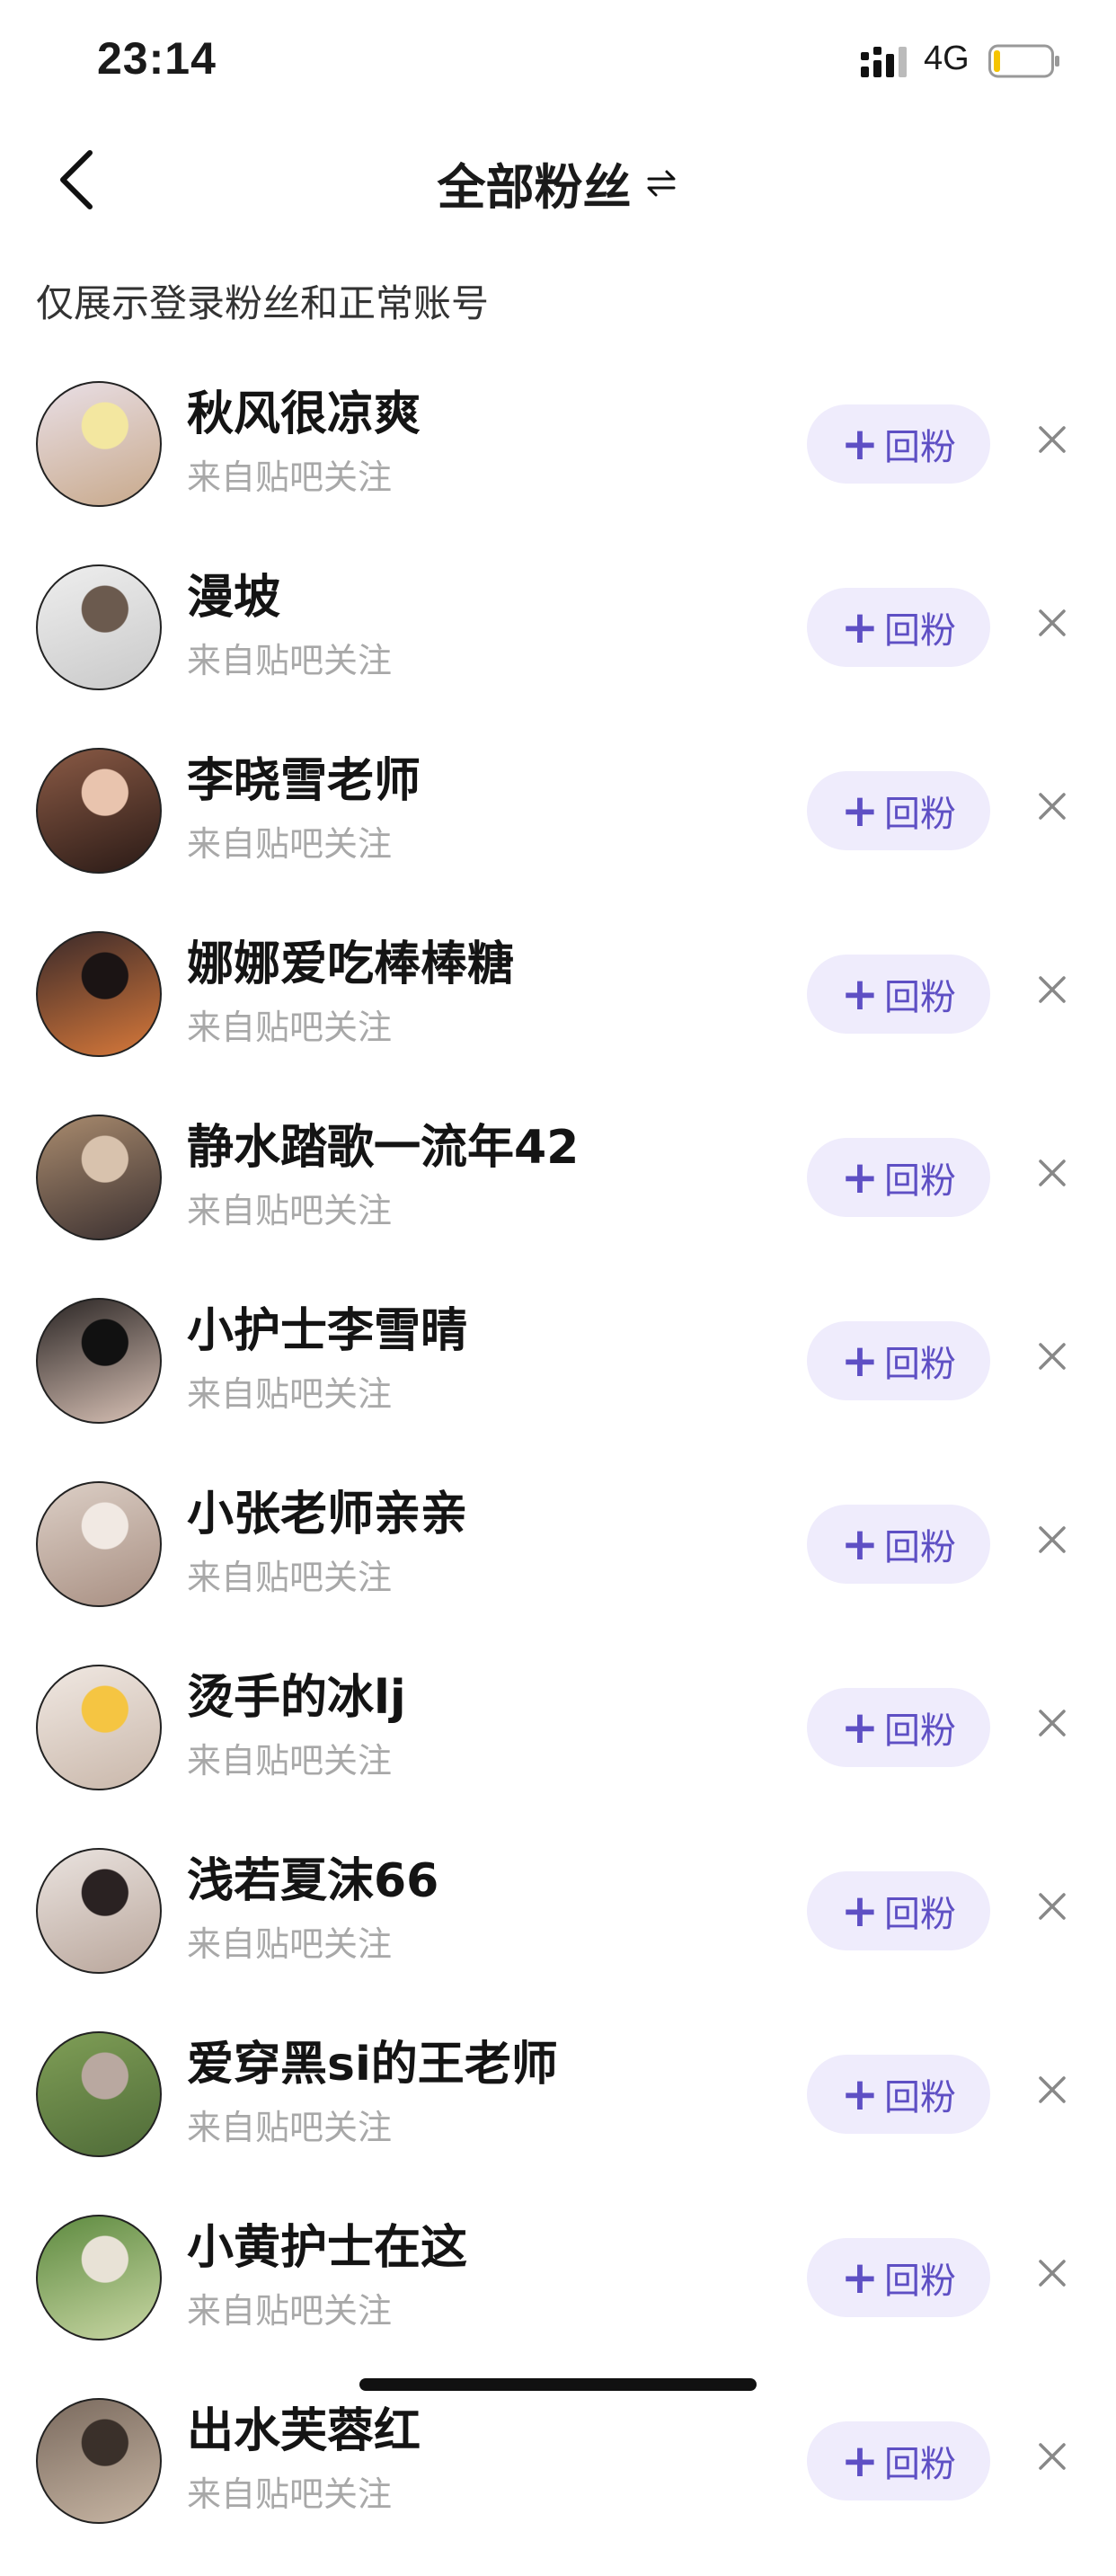 The height and width of the screenshot is (2576, 1116). I want to click on fan-name: 小张老师亲亲, so click(327, 1509).